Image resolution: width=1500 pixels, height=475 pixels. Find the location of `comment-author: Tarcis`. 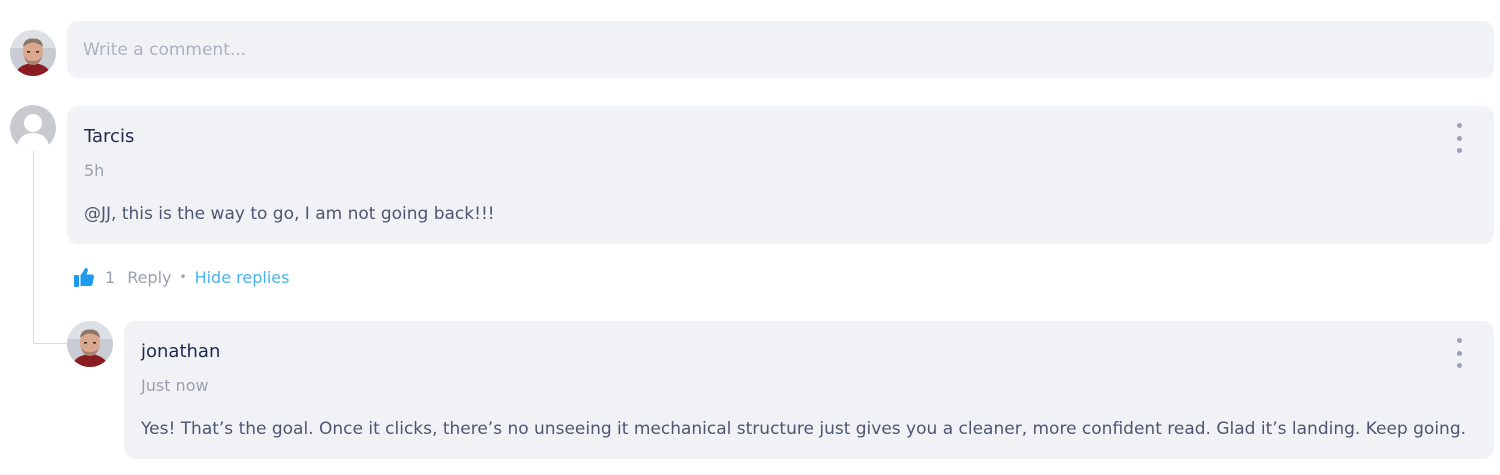

comment-author: Tarcis is located at coordinates (109, 136).